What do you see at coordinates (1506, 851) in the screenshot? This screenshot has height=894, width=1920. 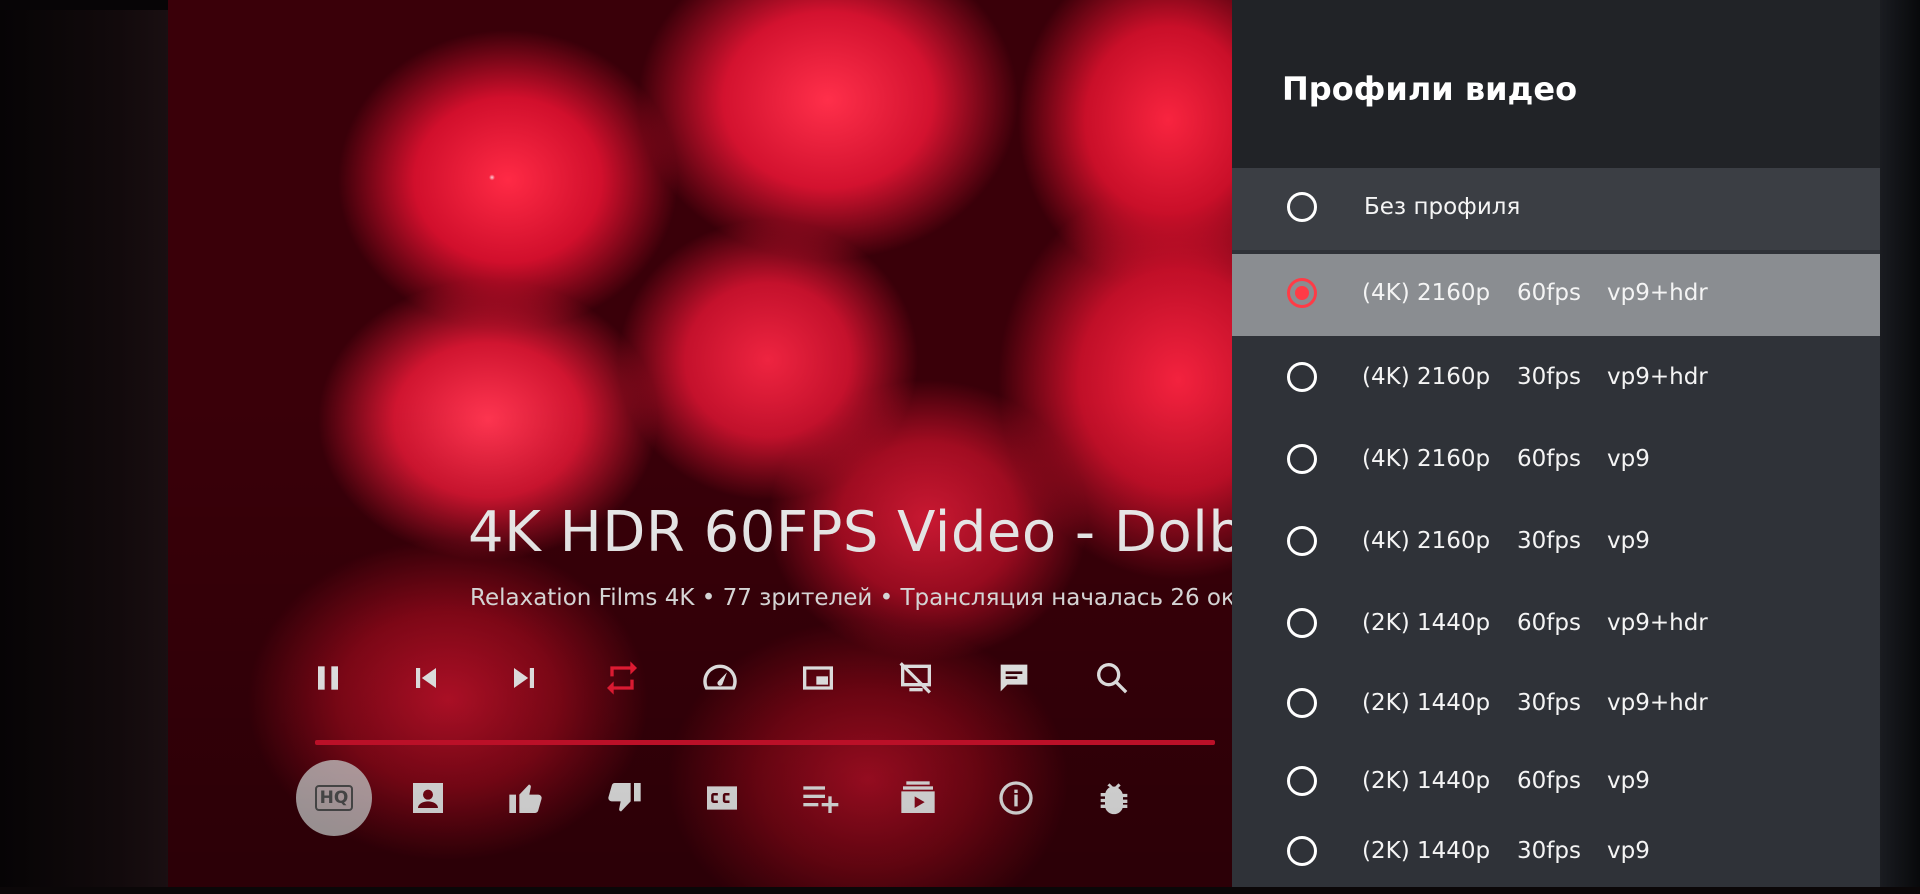 I see `option-label: (2K) 1440p 30fps vp9` at bounding box center [1506, 851].